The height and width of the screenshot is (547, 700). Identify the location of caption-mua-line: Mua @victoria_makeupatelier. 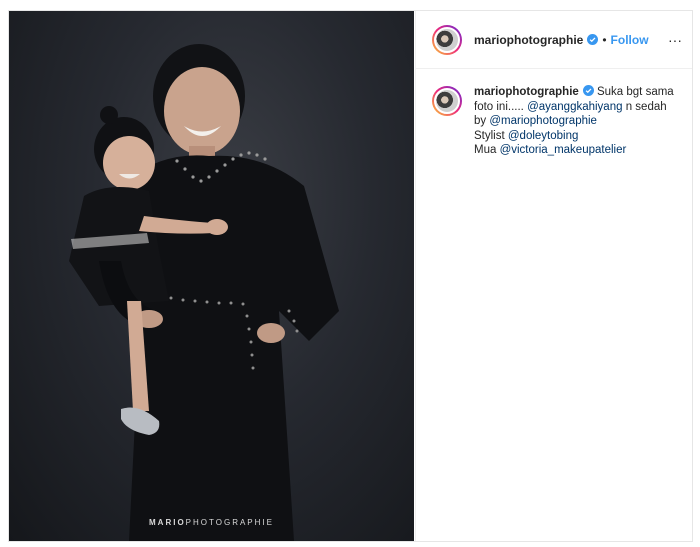
(550, 150).